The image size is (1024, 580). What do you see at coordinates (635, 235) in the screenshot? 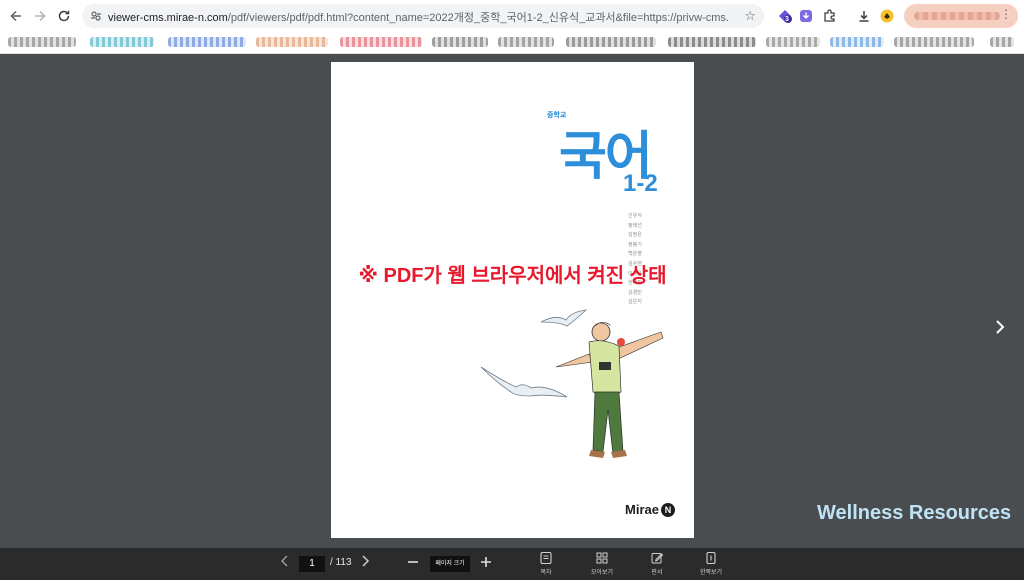
I see `author: 김정은` at bounding box center [635, 235].